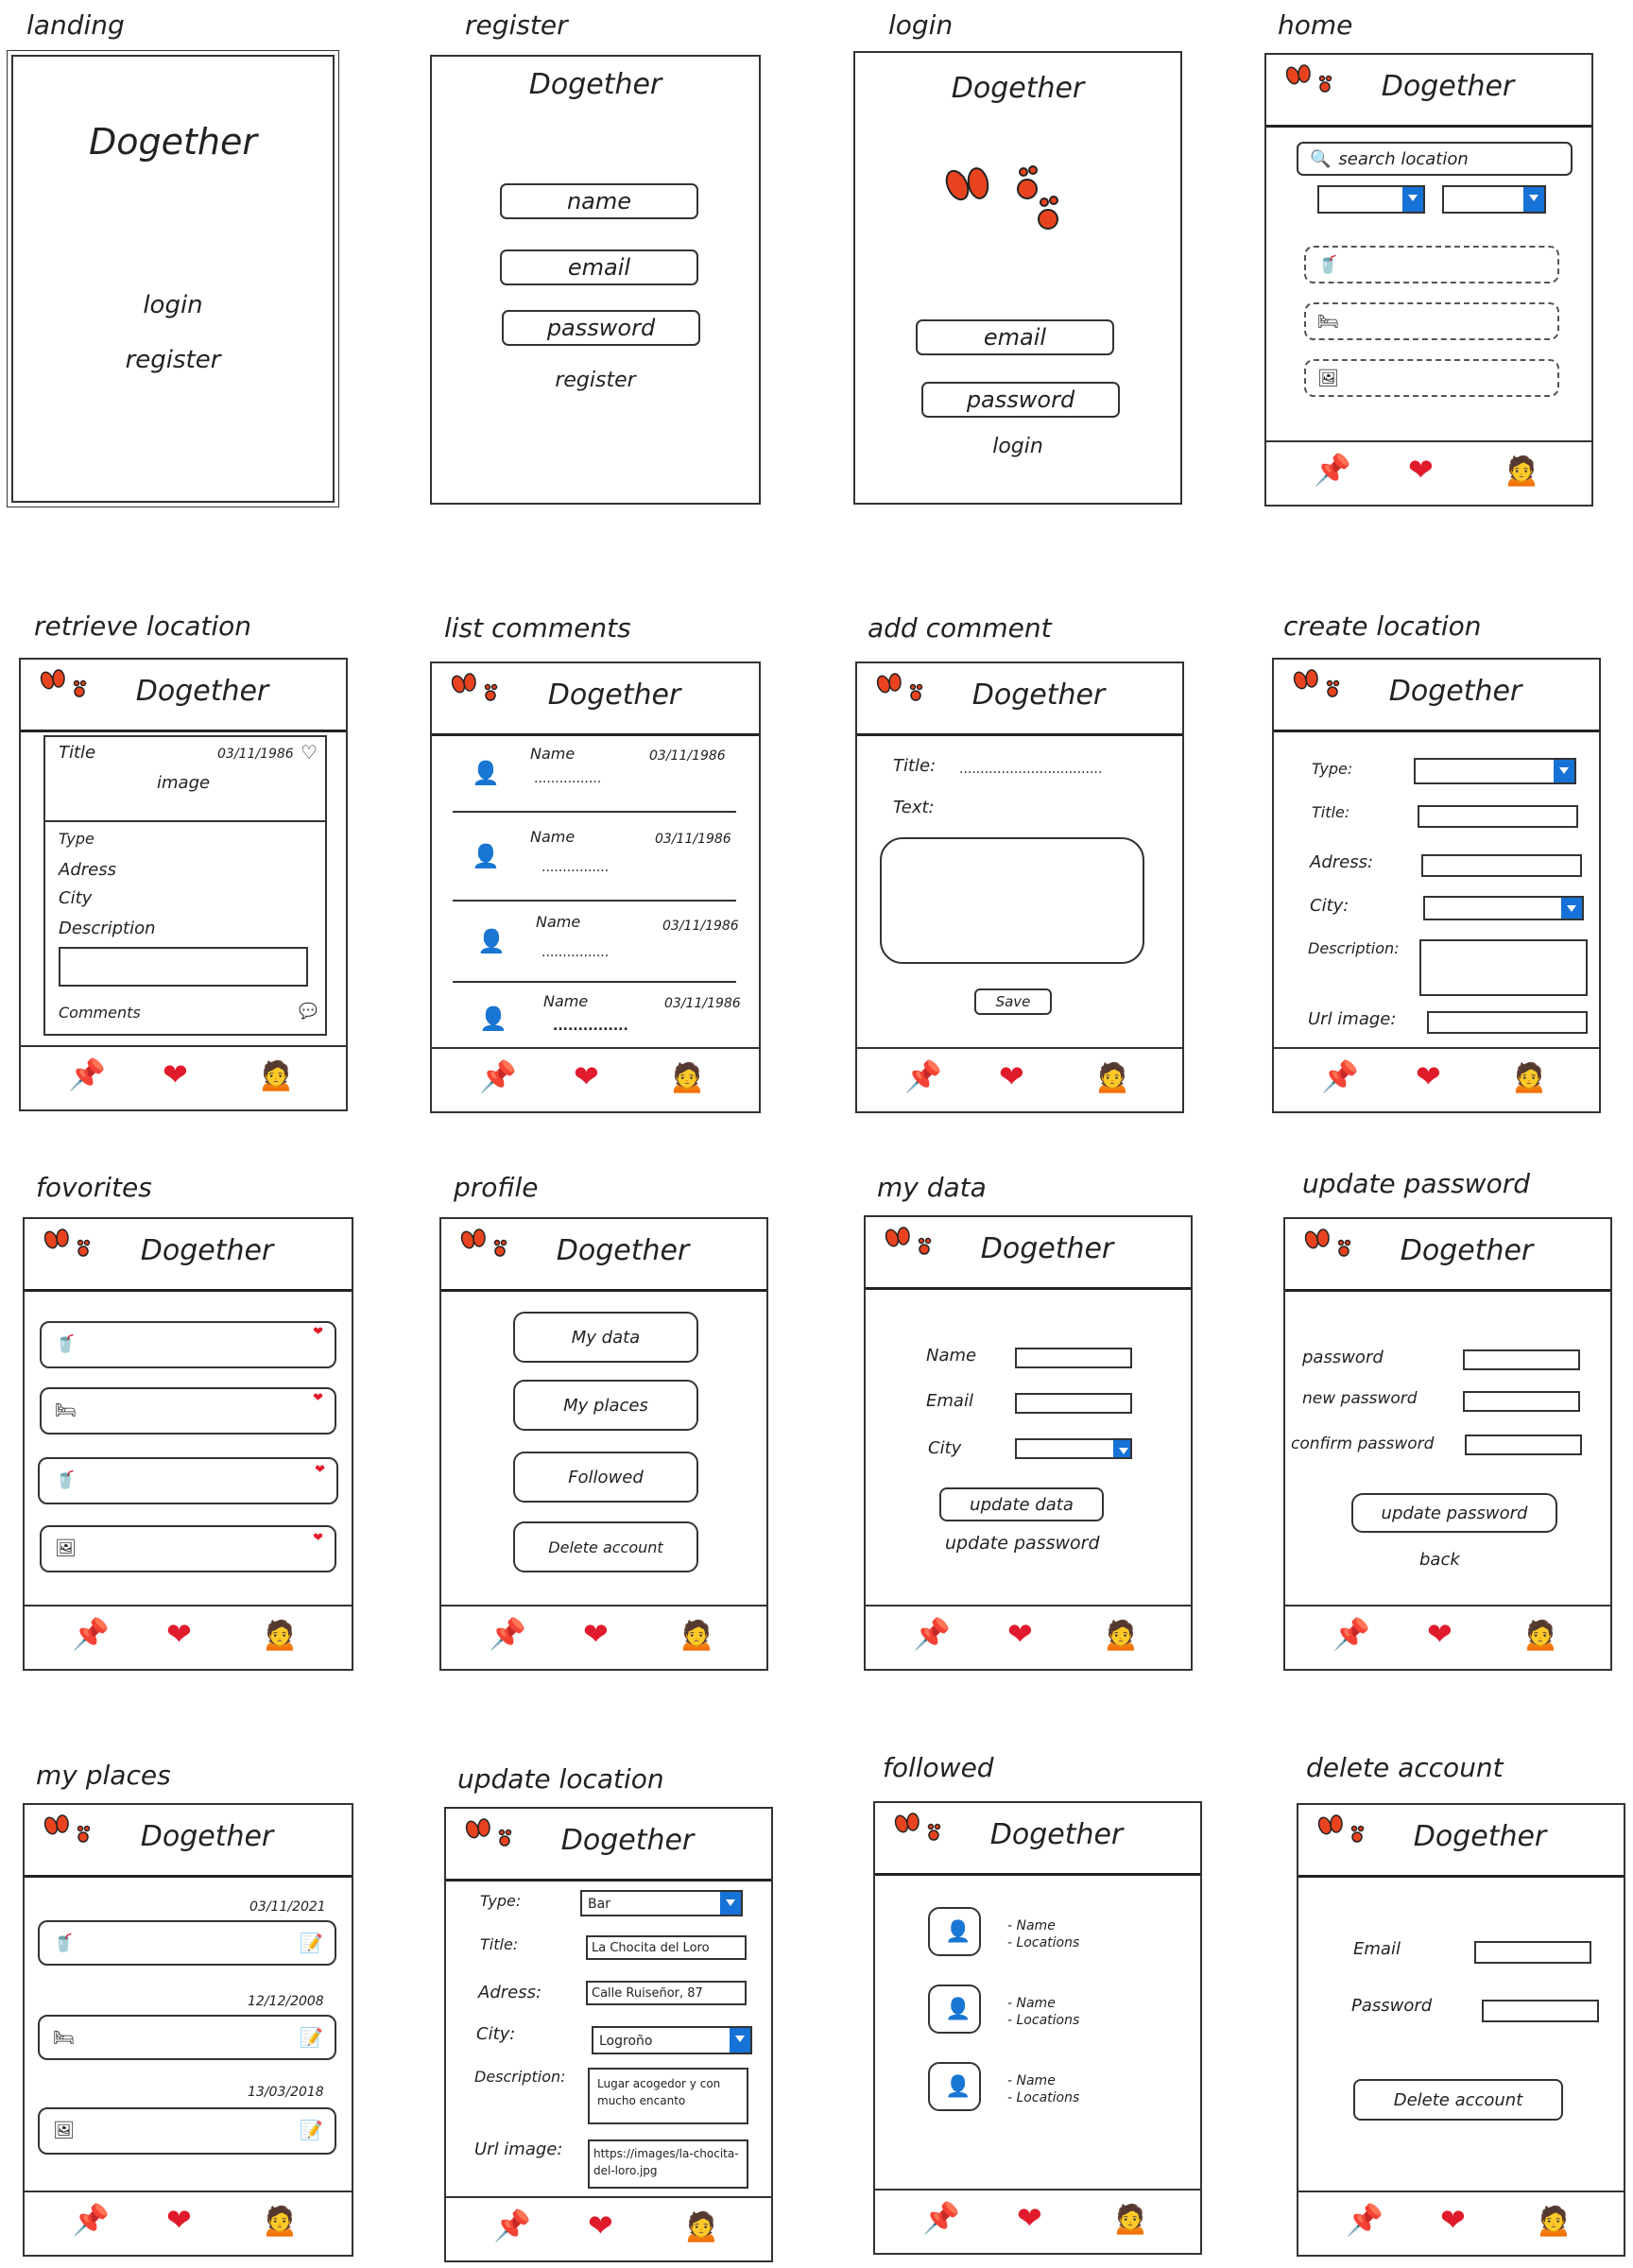  Describe the element at coordinates (672, 2040) in the screenshot. I see `city-select: Logroño` at that location.